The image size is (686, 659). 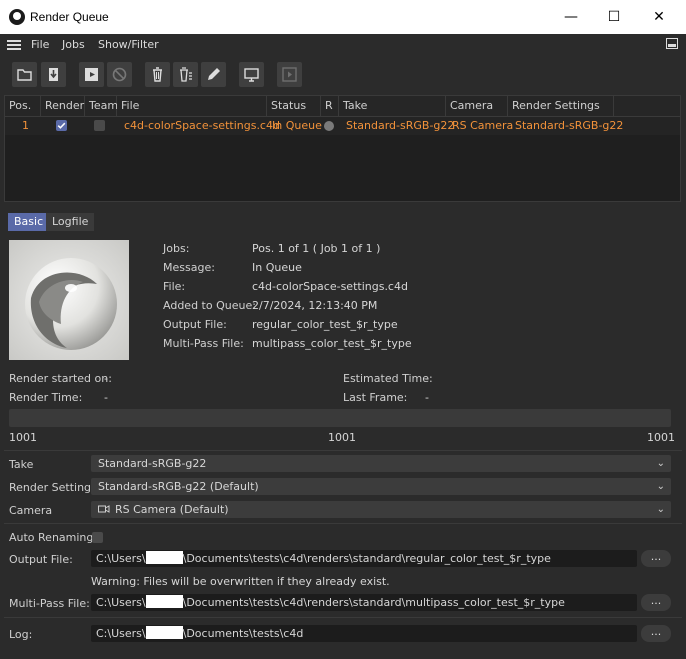 I want to click on tab-basic: Basic, so click(x=29, y=222).